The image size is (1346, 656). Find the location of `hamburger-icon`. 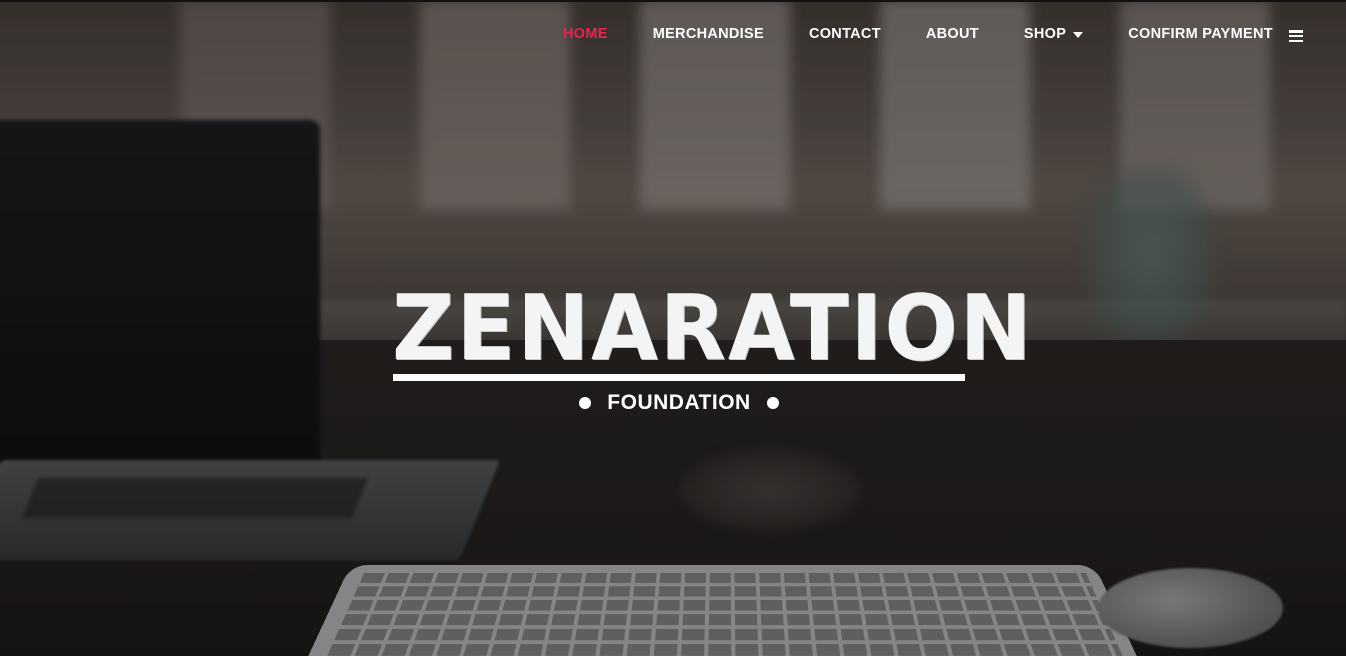

hamburger-icon is located at coordinates (1296, 36).